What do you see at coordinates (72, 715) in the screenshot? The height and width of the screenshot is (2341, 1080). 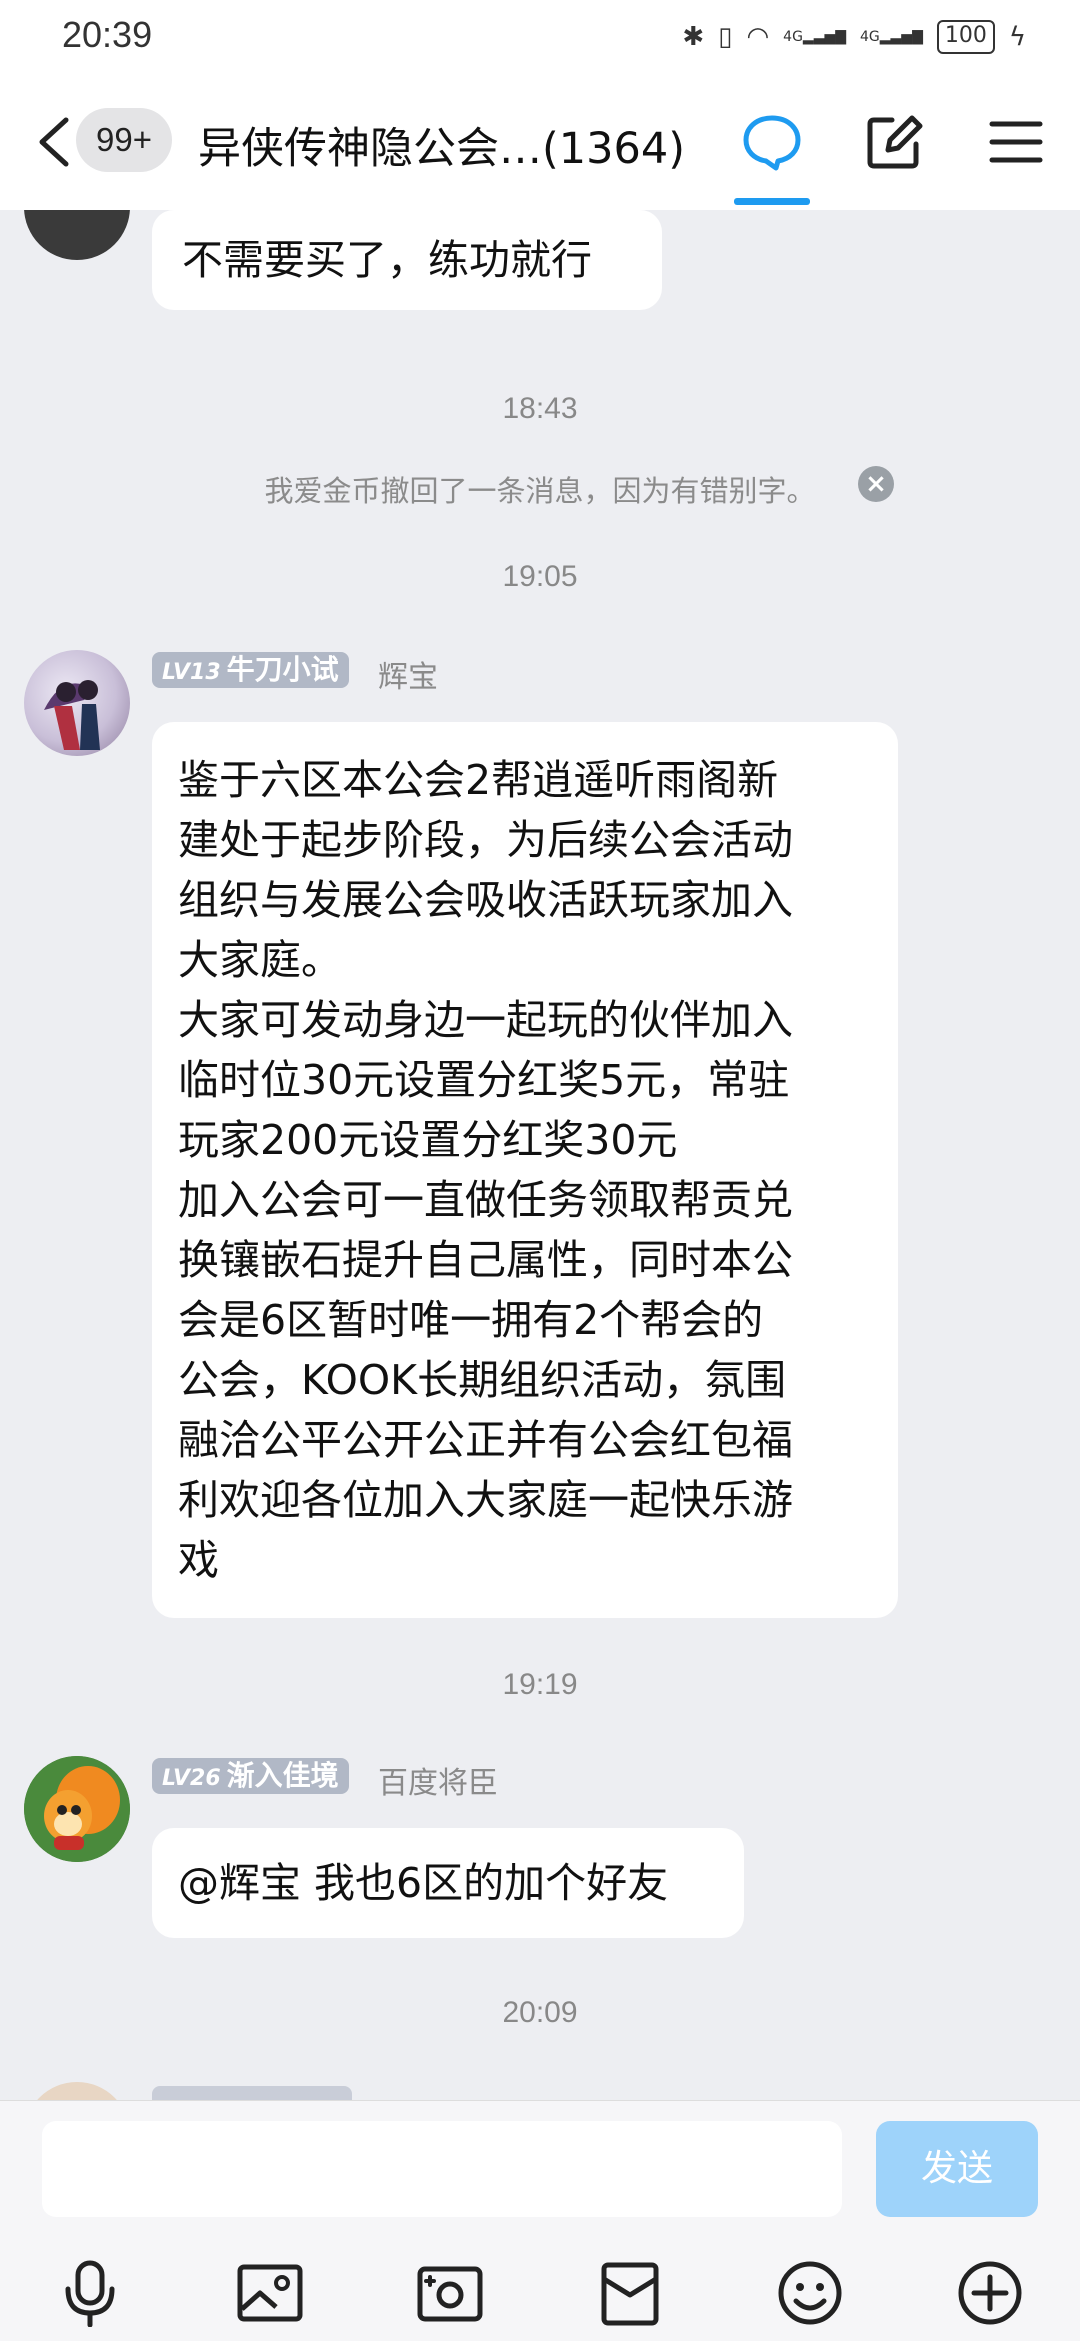 I see `avatar-image` at bounding box center [72, 715].